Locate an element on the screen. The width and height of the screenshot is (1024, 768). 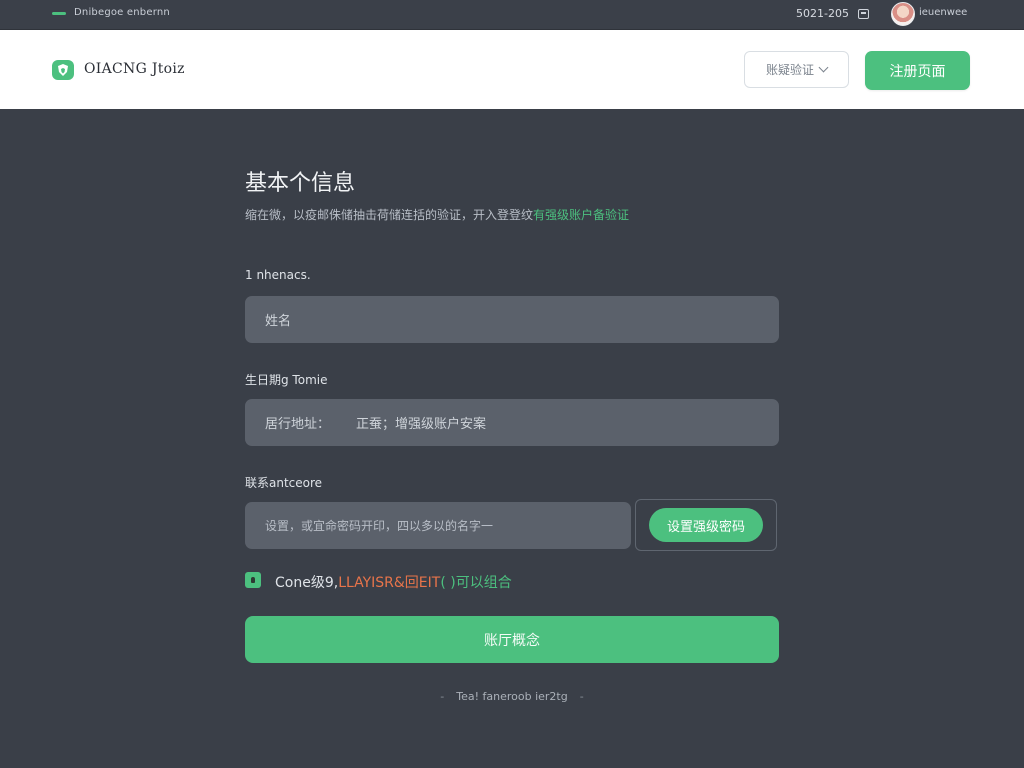
status-left-text: Dnibegoe enbernn is located at coordinates (122, 12).